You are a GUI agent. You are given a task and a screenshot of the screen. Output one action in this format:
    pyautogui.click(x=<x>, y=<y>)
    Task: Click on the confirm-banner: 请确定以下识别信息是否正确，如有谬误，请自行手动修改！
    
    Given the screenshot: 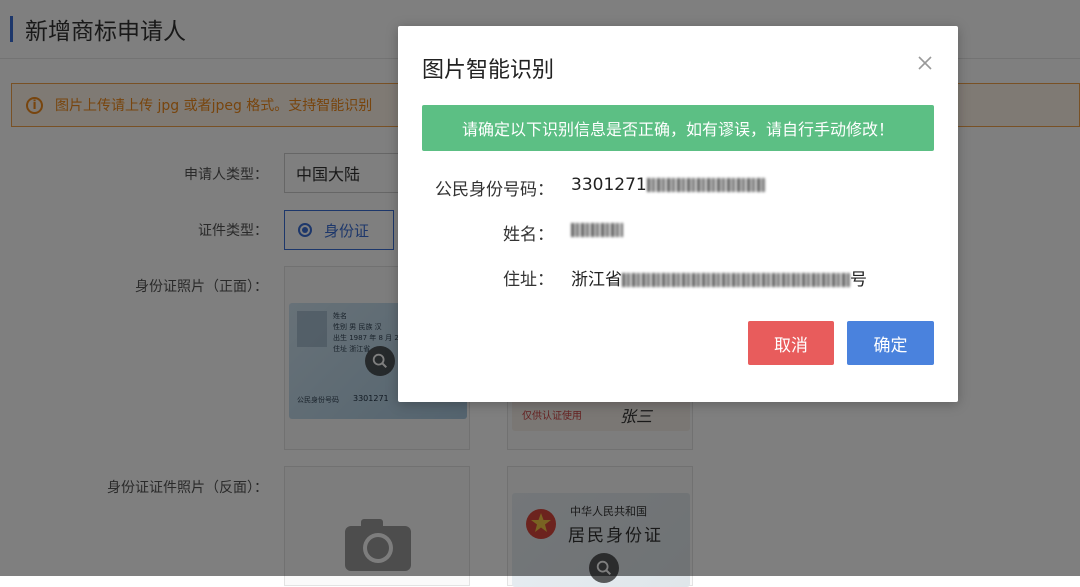 What is the action you would take?
    pyautogui.click(x=678, y=128)
    